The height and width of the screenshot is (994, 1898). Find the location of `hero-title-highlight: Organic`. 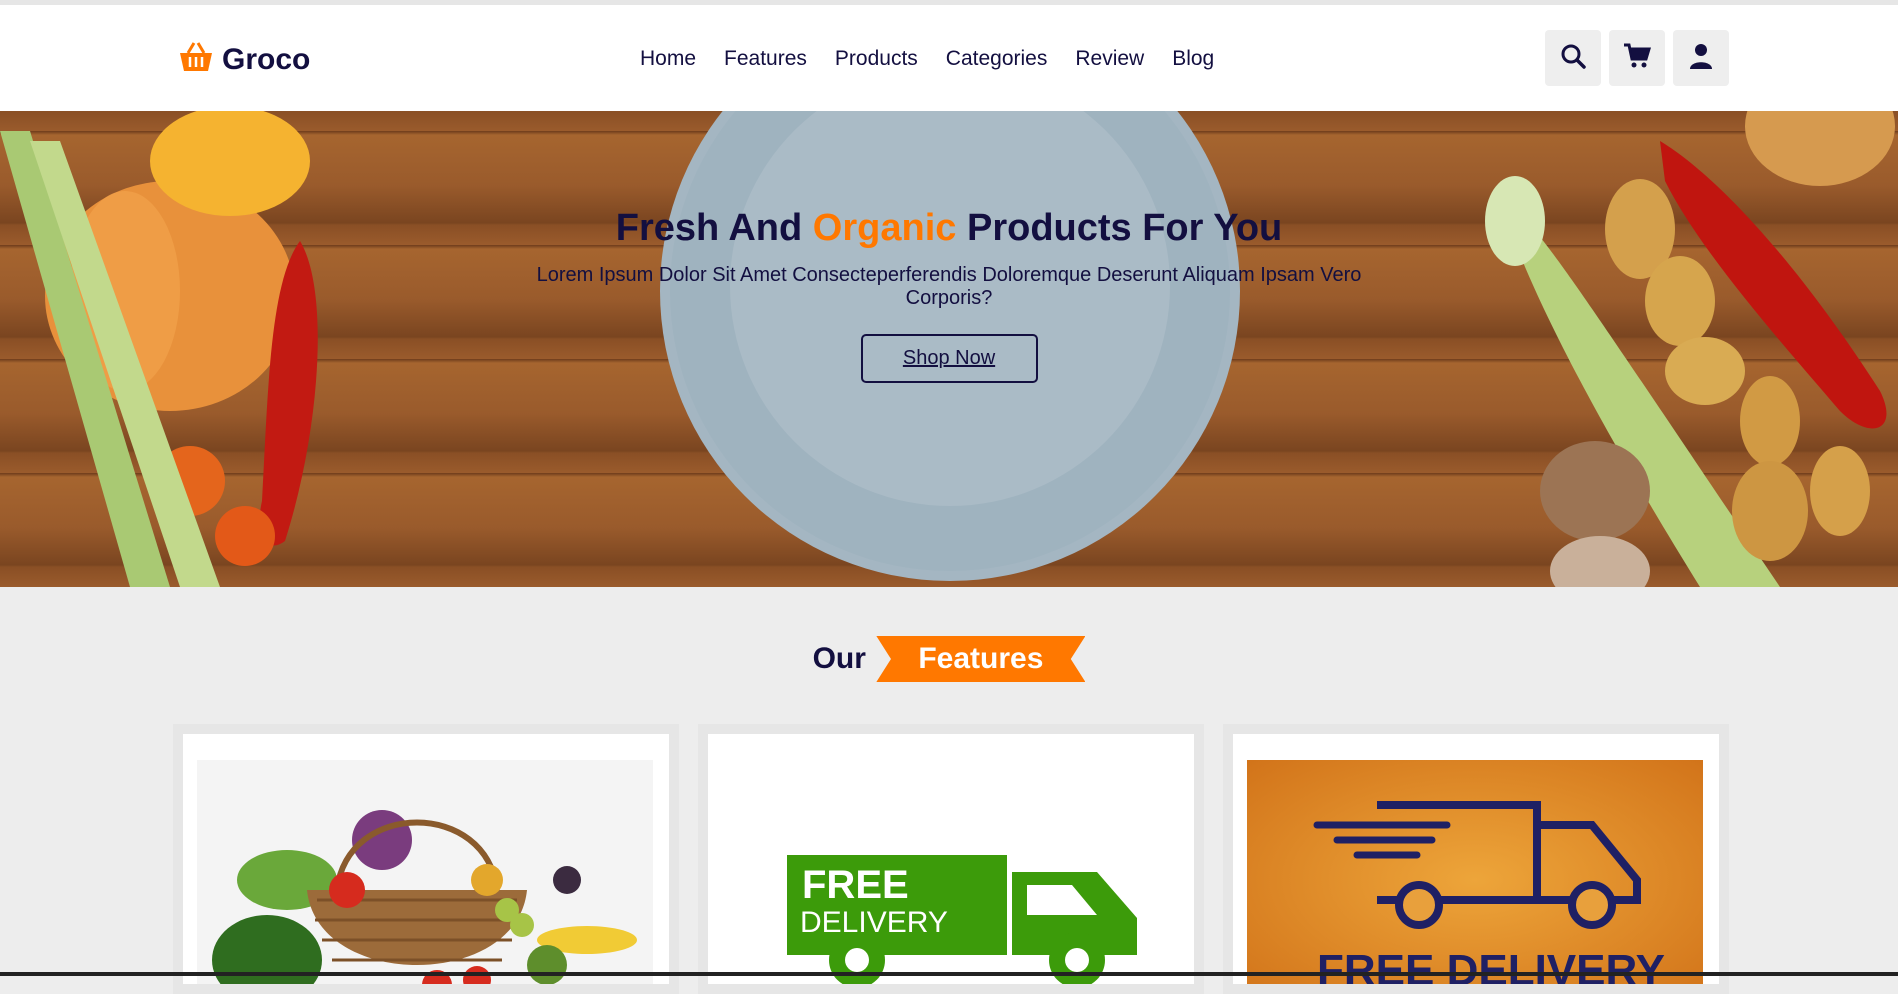

hero-title-highlight: Organic is located at coordinates (884, 228).